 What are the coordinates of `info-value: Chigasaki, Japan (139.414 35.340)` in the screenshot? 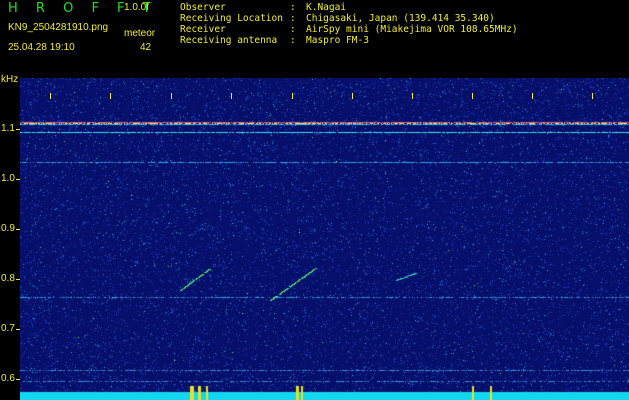 It's located at (400, 18).